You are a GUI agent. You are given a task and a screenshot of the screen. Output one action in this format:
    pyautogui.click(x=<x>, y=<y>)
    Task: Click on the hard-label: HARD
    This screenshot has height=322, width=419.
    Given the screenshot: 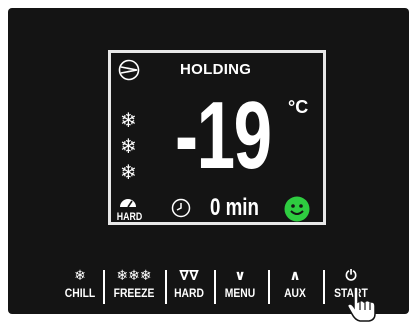 What is the action you would take?
    pyautogui.click(x=189, y=293)
    